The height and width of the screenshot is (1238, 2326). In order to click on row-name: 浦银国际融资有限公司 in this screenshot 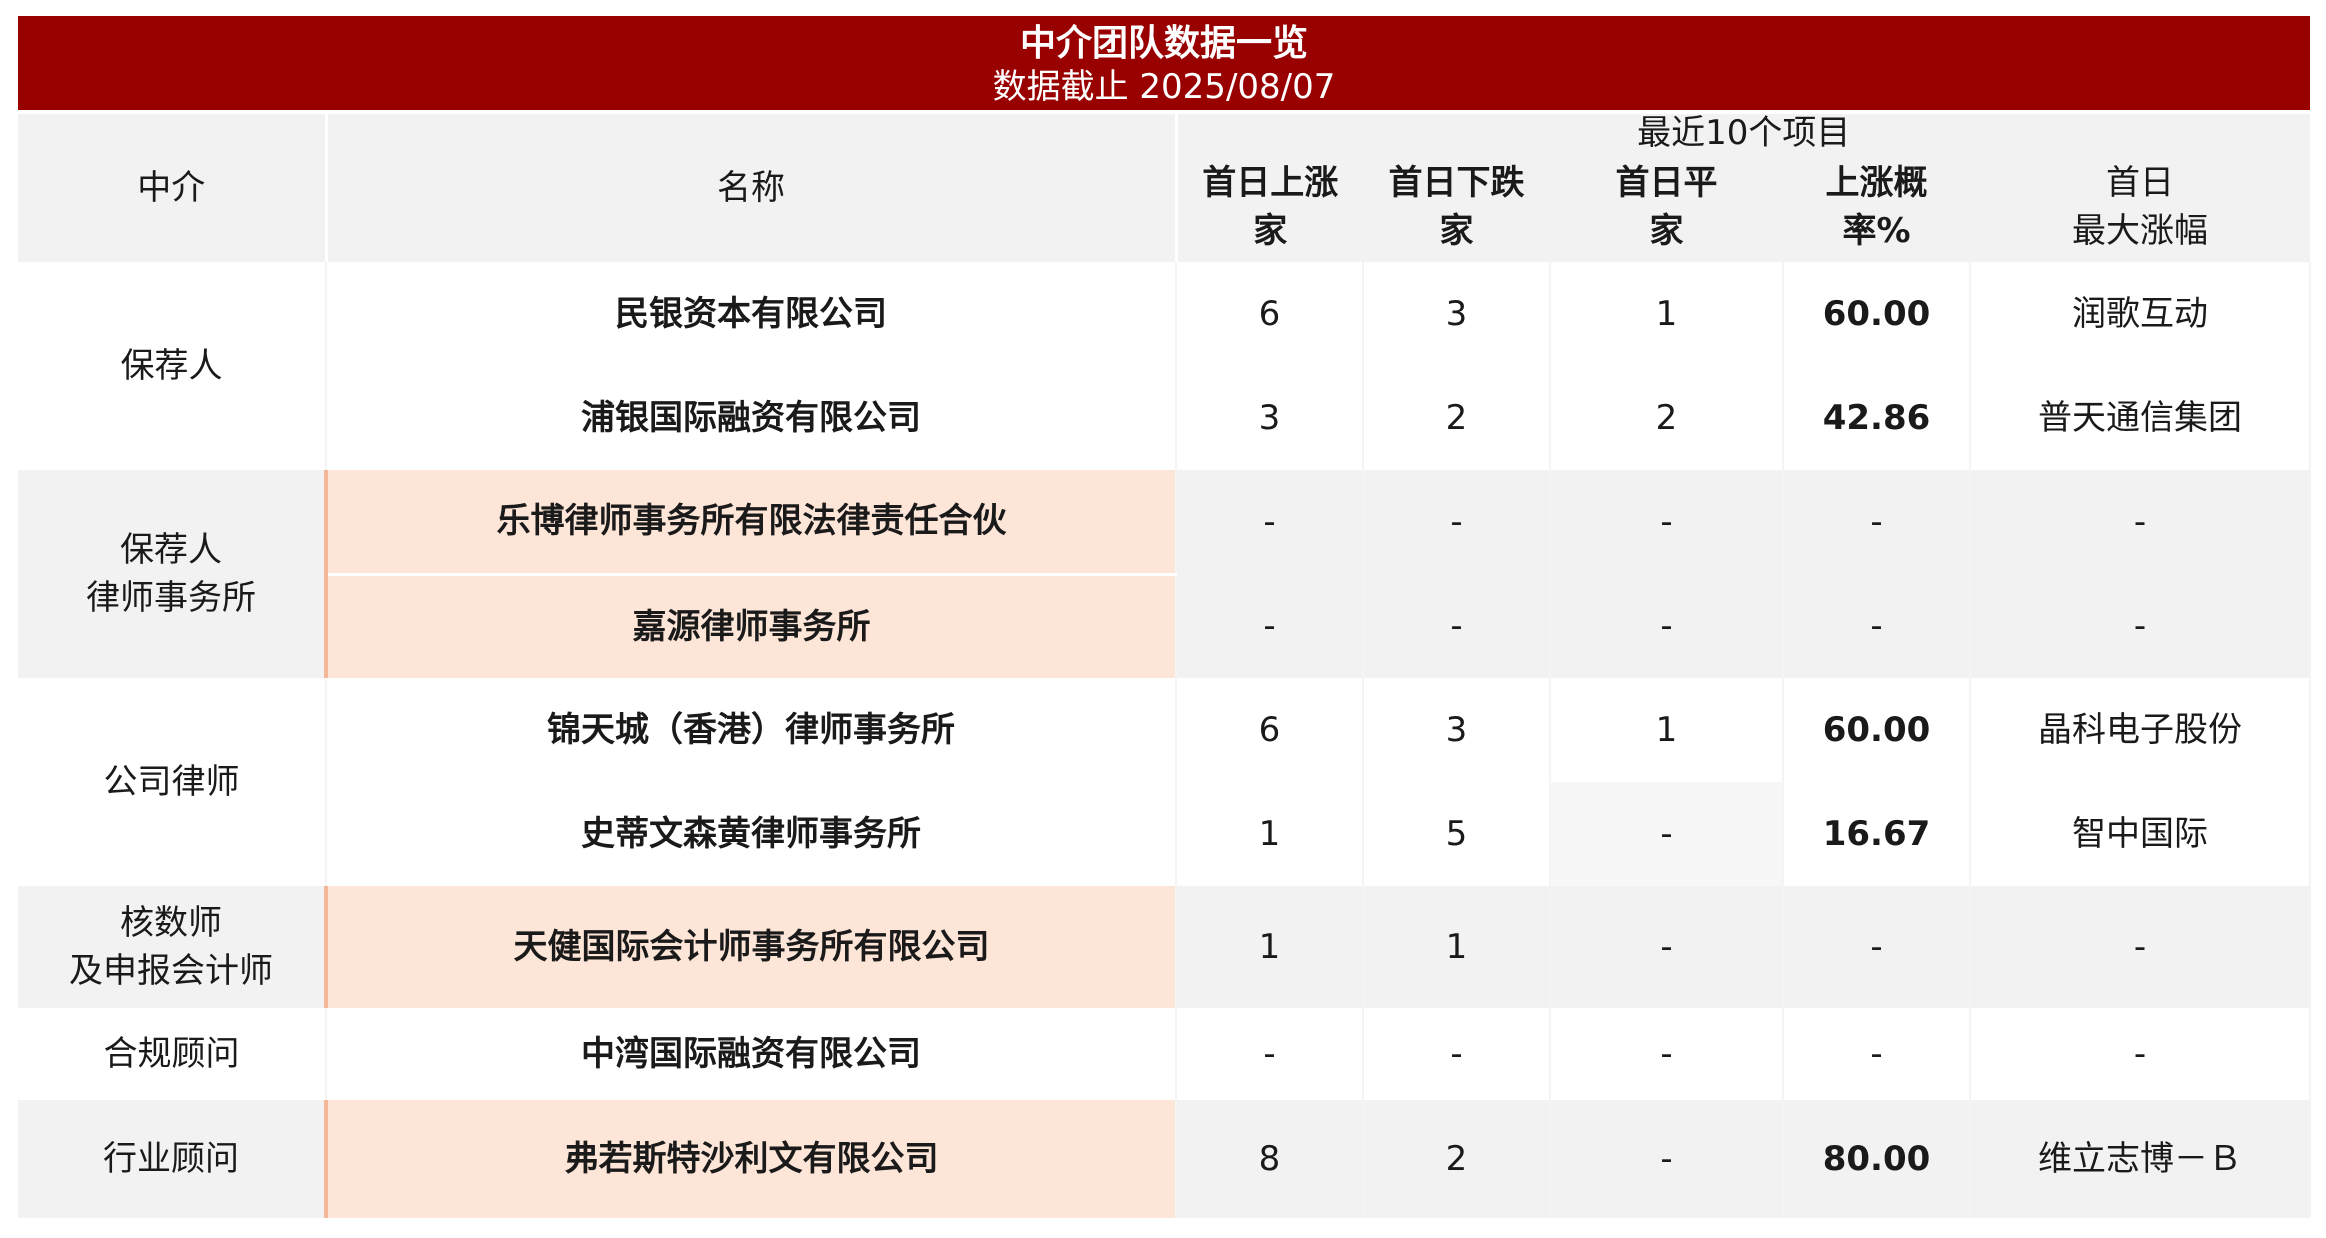, I will do `click(751, 418)`.